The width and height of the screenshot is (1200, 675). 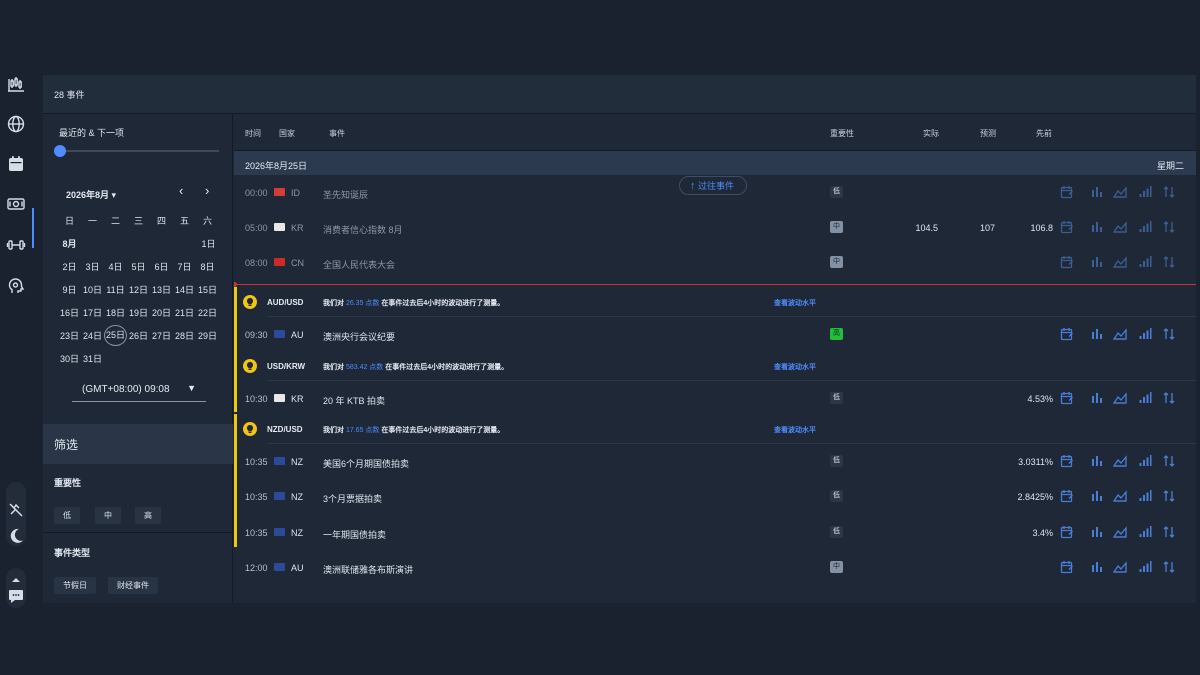 What do you see at coordinates (359, 336) in the screenshot?
I see `event-name: 澳洲央行会议纪要` at bounding box center [359, 336].